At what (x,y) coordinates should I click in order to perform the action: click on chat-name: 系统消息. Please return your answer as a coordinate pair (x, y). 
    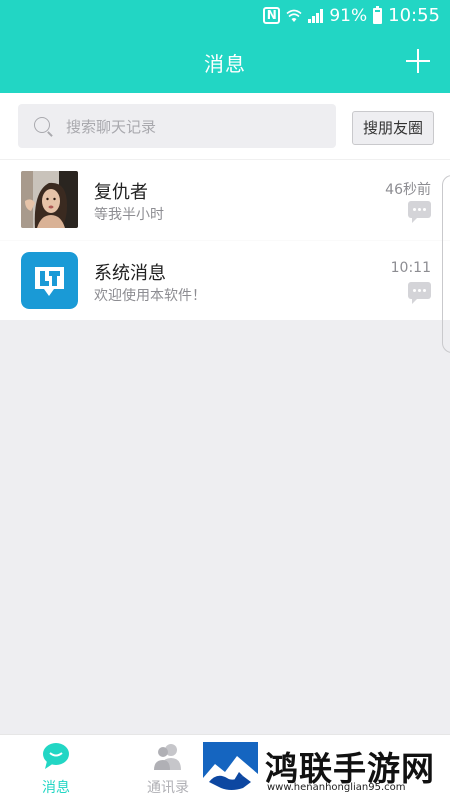
    Looking at the image, I should click on (130, 273).